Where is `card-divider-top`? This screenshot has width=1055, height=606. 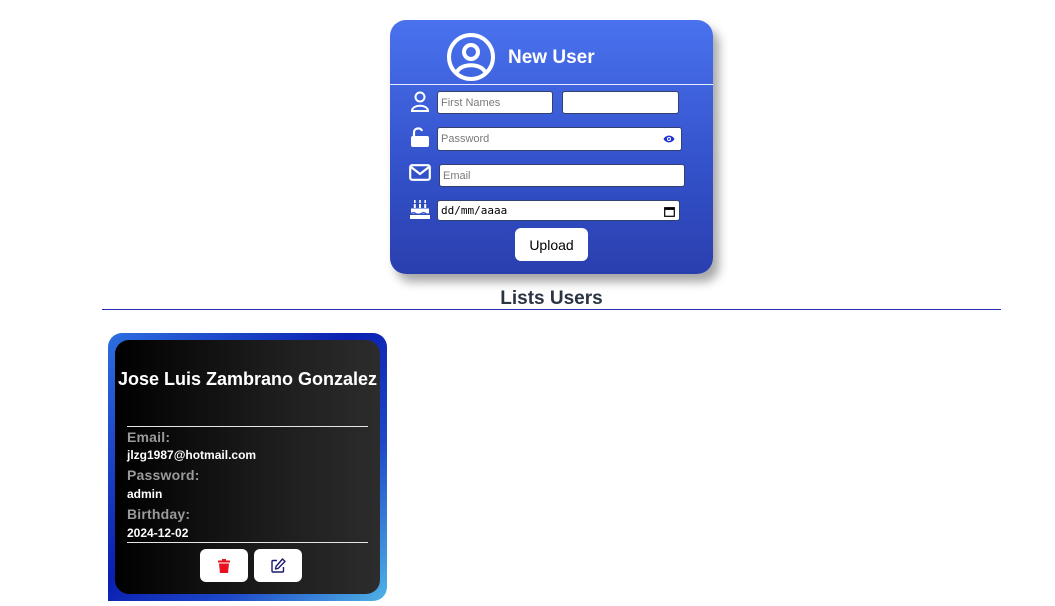
card-divider-top is located at coordinates (247, 426).